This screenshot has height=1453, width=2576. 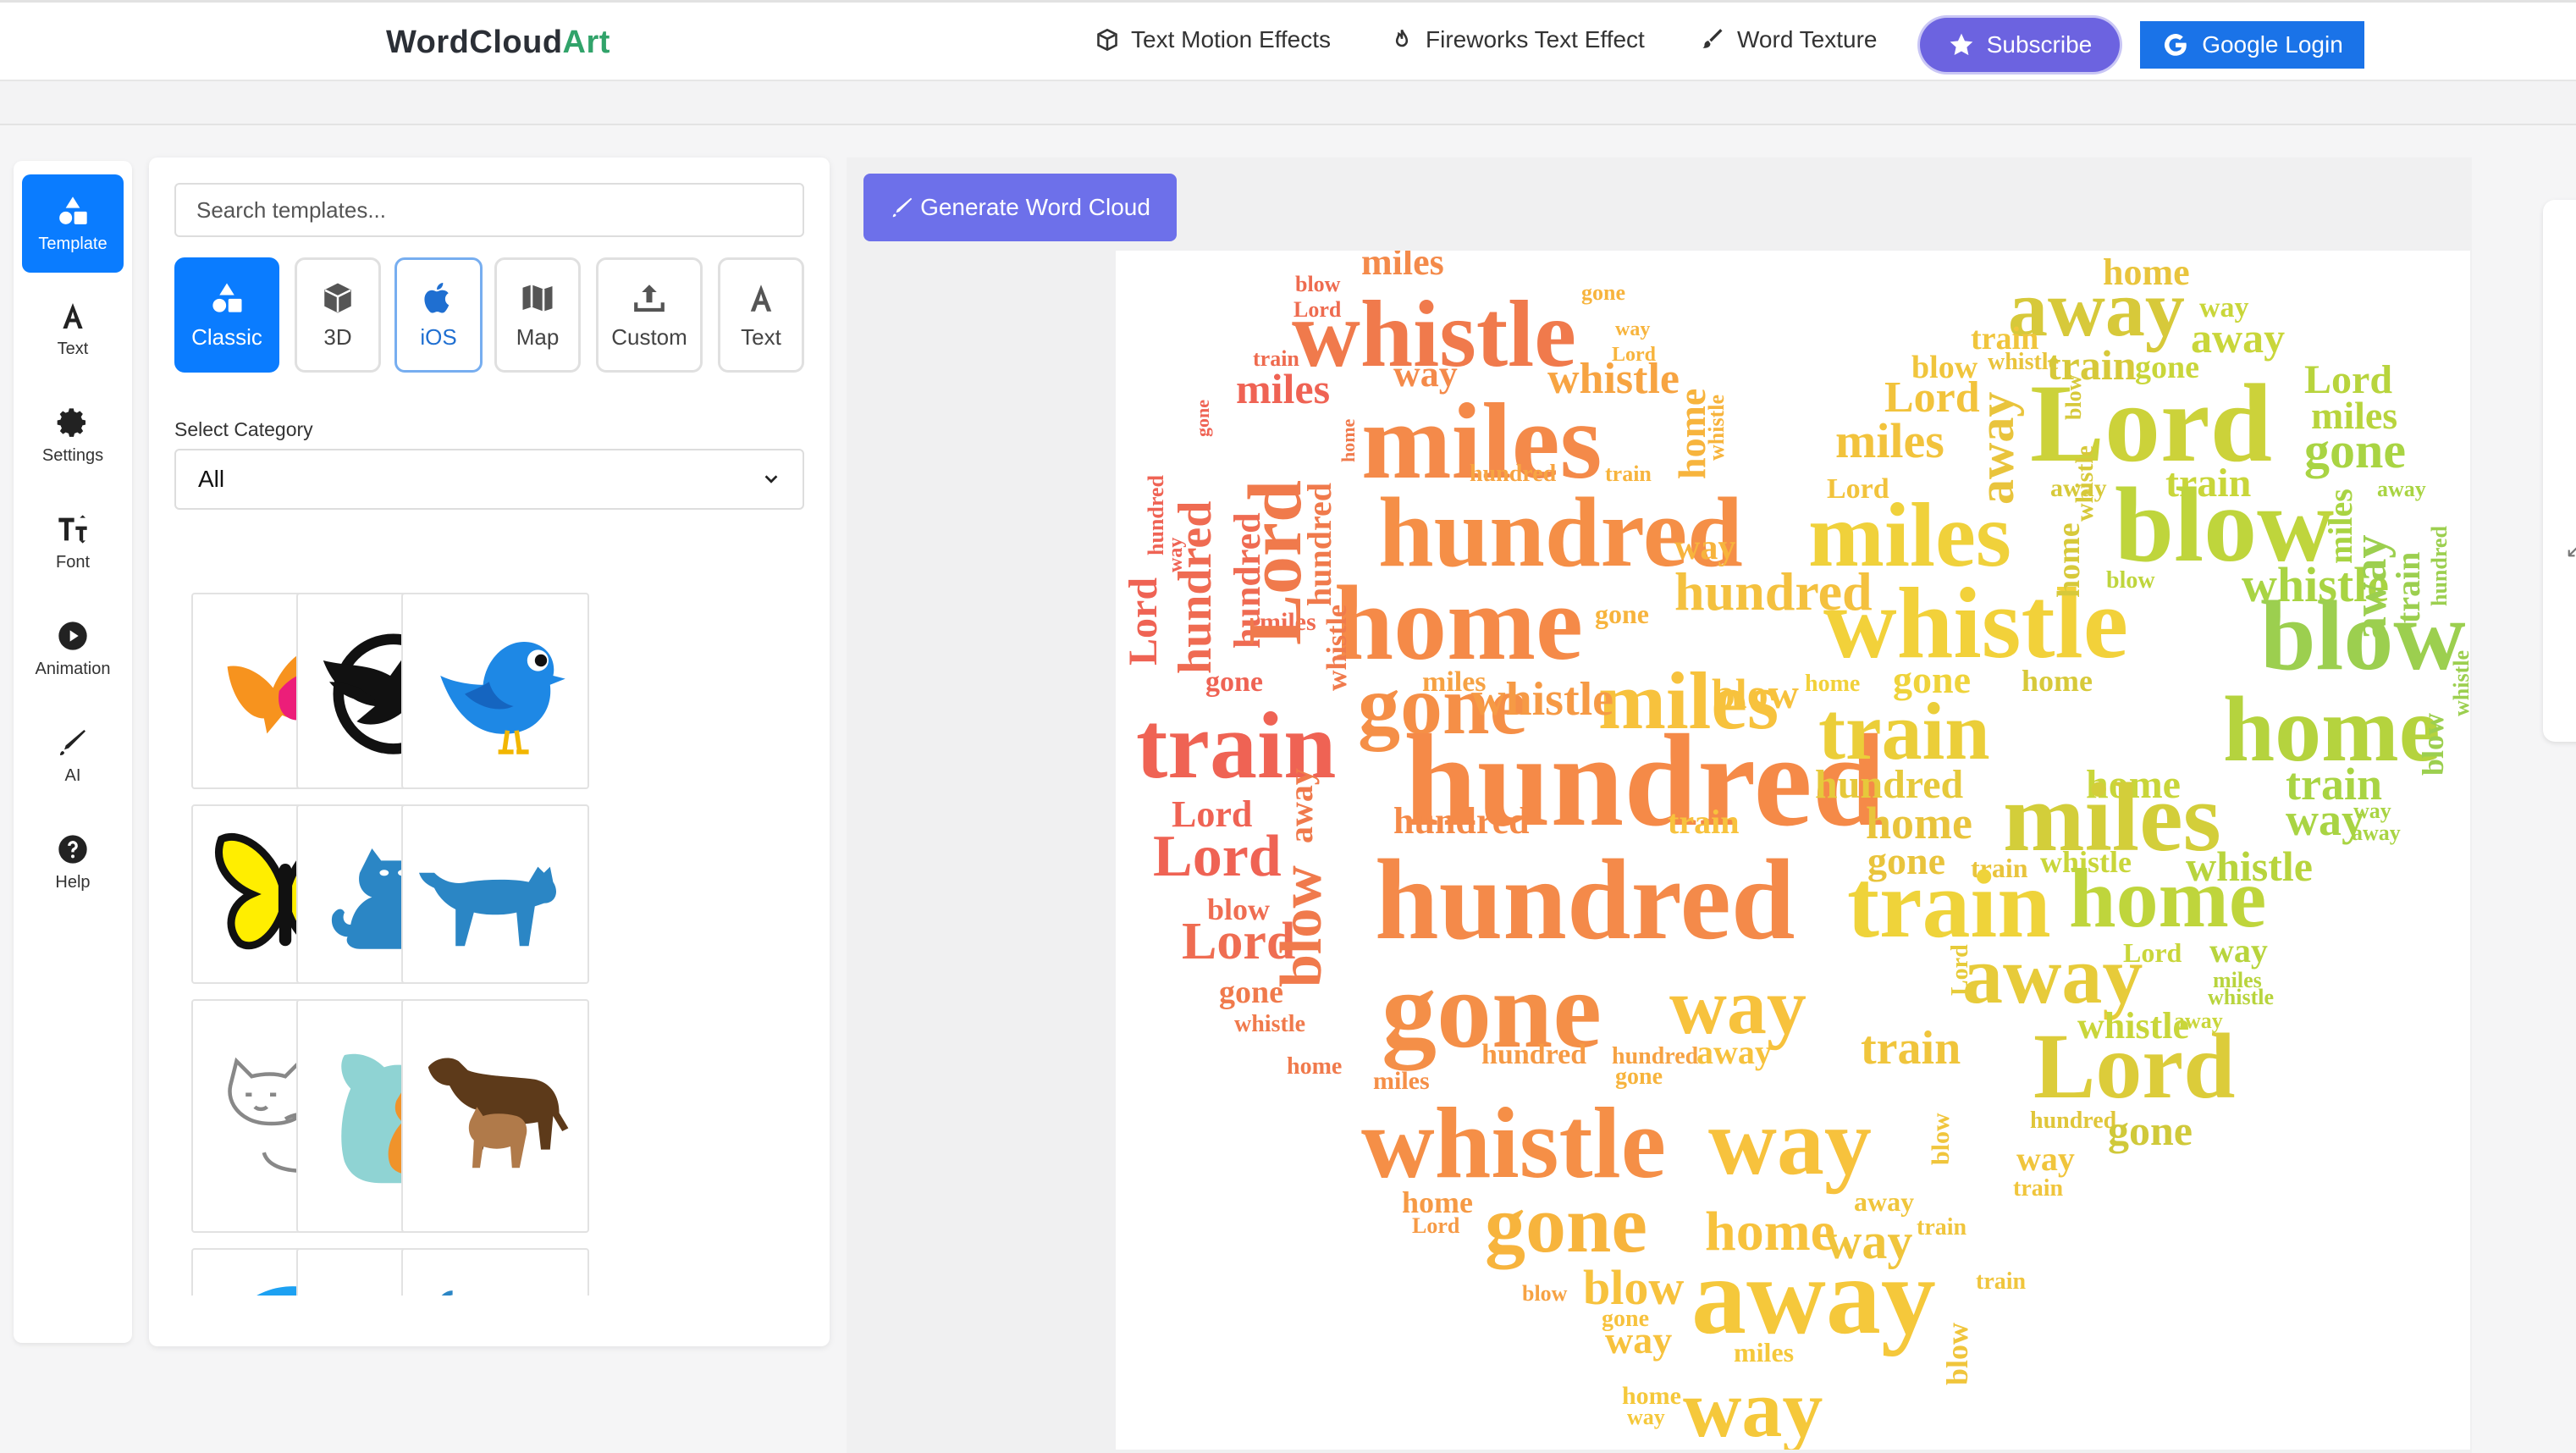 I want to click on sidebar-item-ai: AI, so click(x=73, y=755).